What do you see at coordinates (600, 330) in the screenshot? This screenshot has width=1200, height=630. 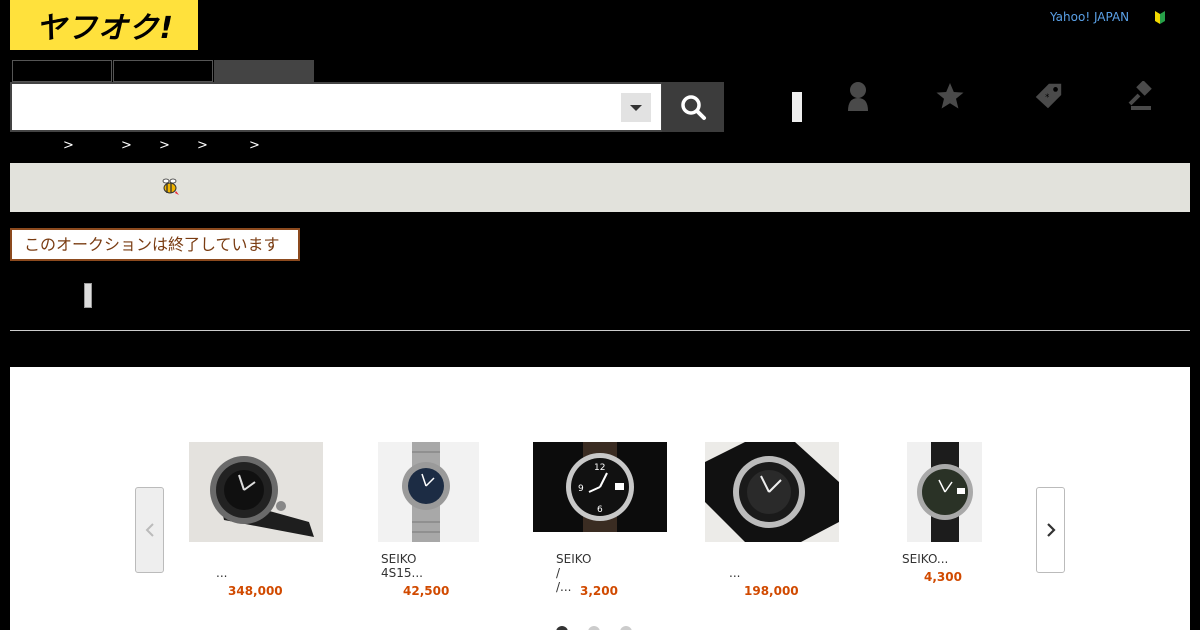 I see `divider` at bounding box center [600, 330].